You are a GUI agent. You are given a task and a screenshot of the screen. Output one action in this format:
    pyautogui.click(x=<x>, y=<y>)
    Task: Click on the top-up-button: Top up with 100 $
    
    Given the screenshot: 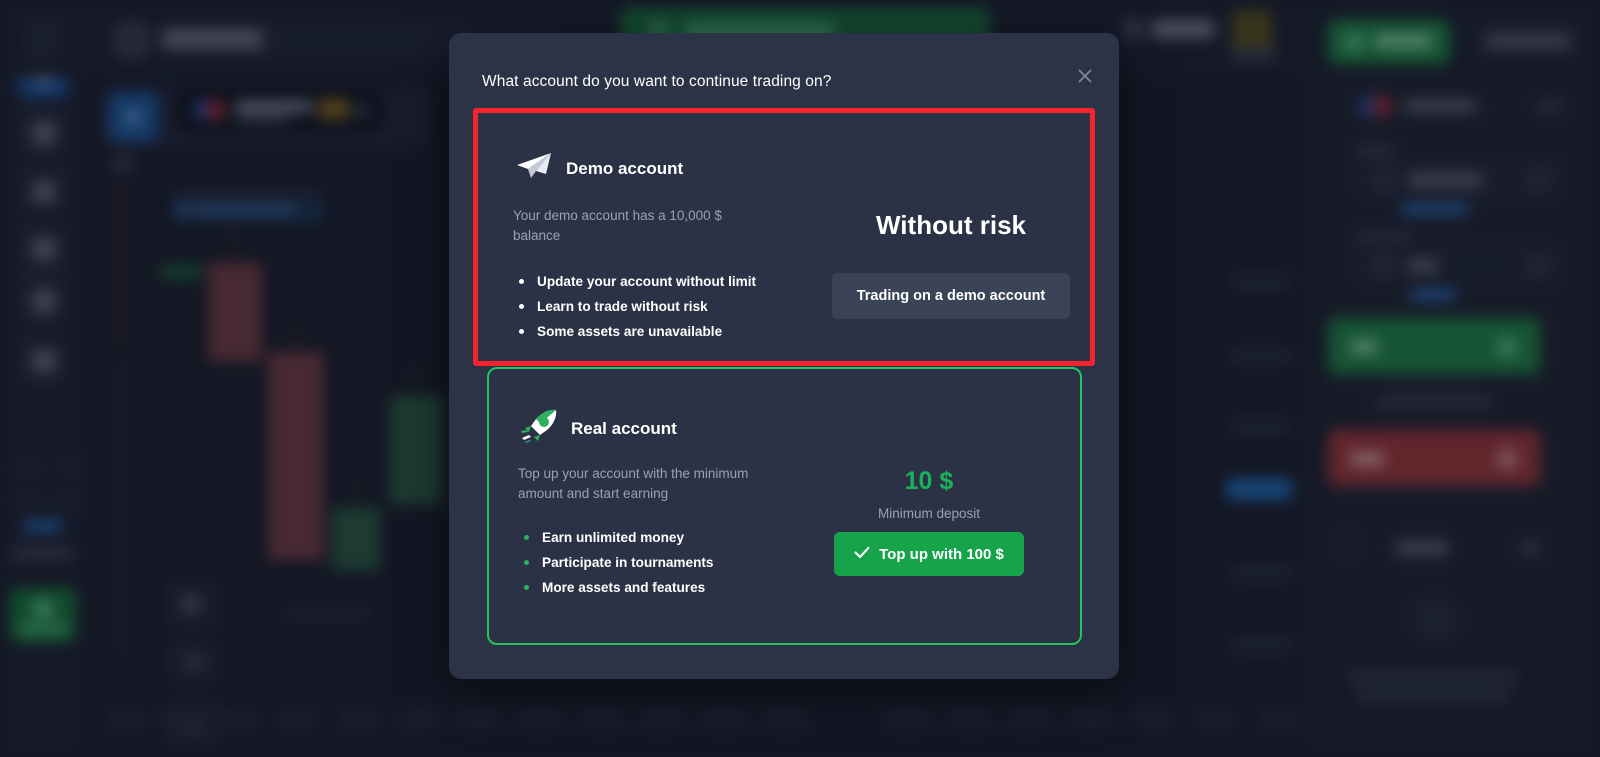 What is the action you would take?
    pyautogui.click(x=929, y=554)
    